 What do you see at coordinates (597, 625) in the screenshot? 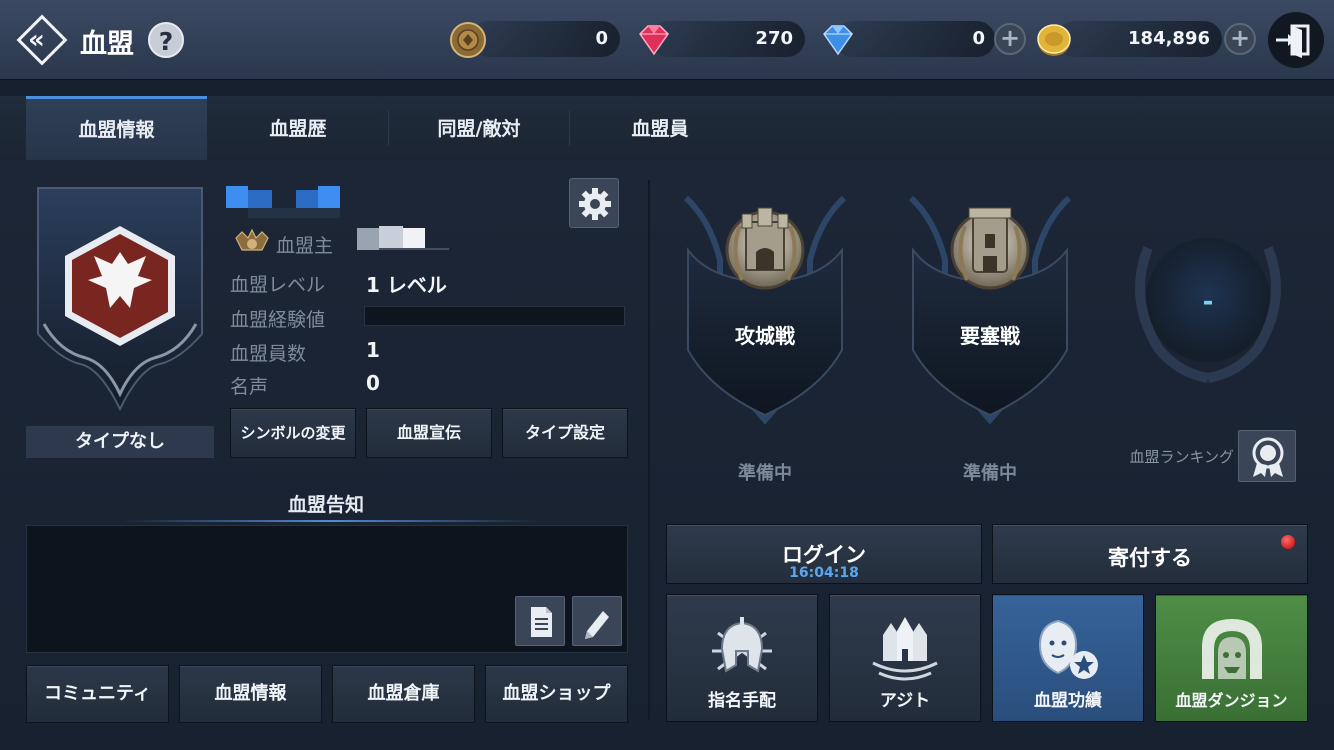
I see `pencil-icon` at bounding box center [597, 625].